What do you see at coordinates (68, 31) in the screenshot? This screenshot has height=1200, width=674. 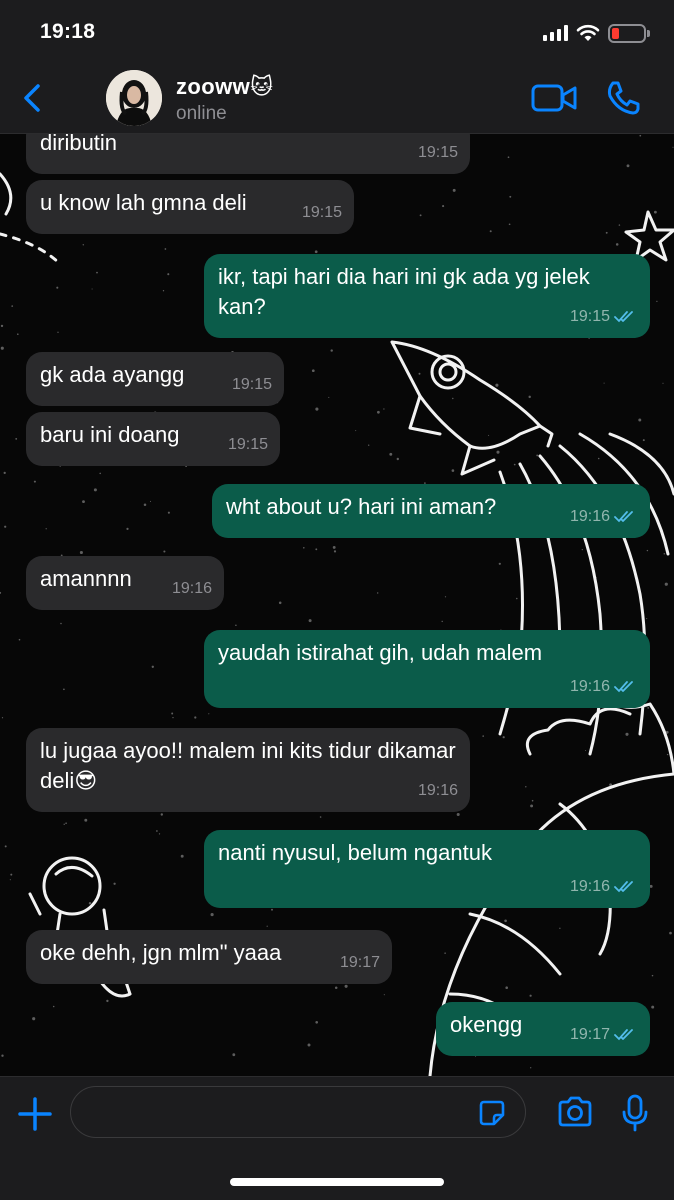 I see `status-time: 19:18` at bounding box center [68, 31].